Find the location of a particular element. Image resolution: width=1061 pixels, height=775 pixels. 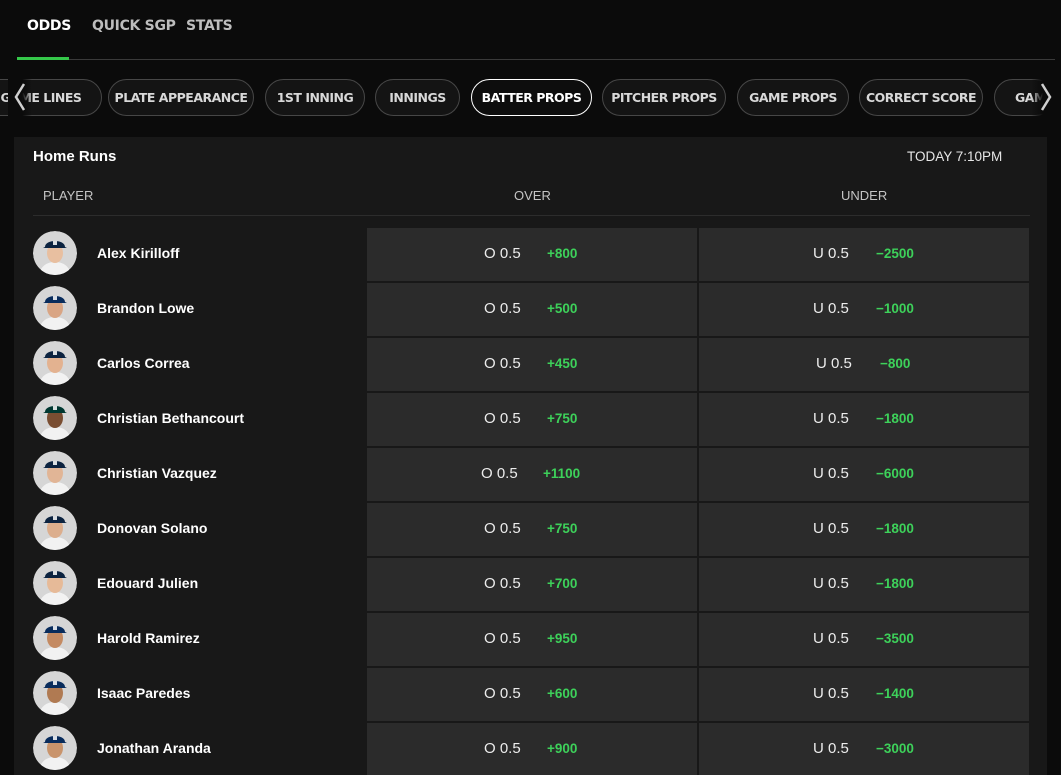

table-row: Isaac Paredes O 0.5 +600 U 0.5 −1400 is located at coordinates (531, 694).